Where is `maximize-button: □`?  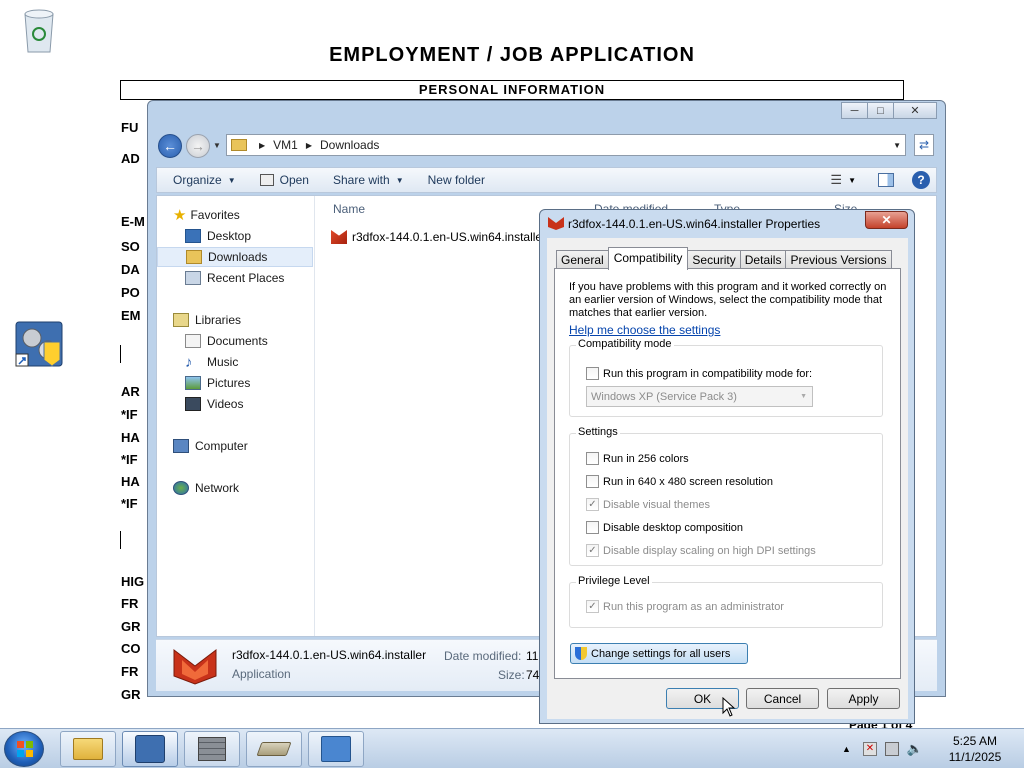
maximize-button: □ is located at coordinates (880, 110).